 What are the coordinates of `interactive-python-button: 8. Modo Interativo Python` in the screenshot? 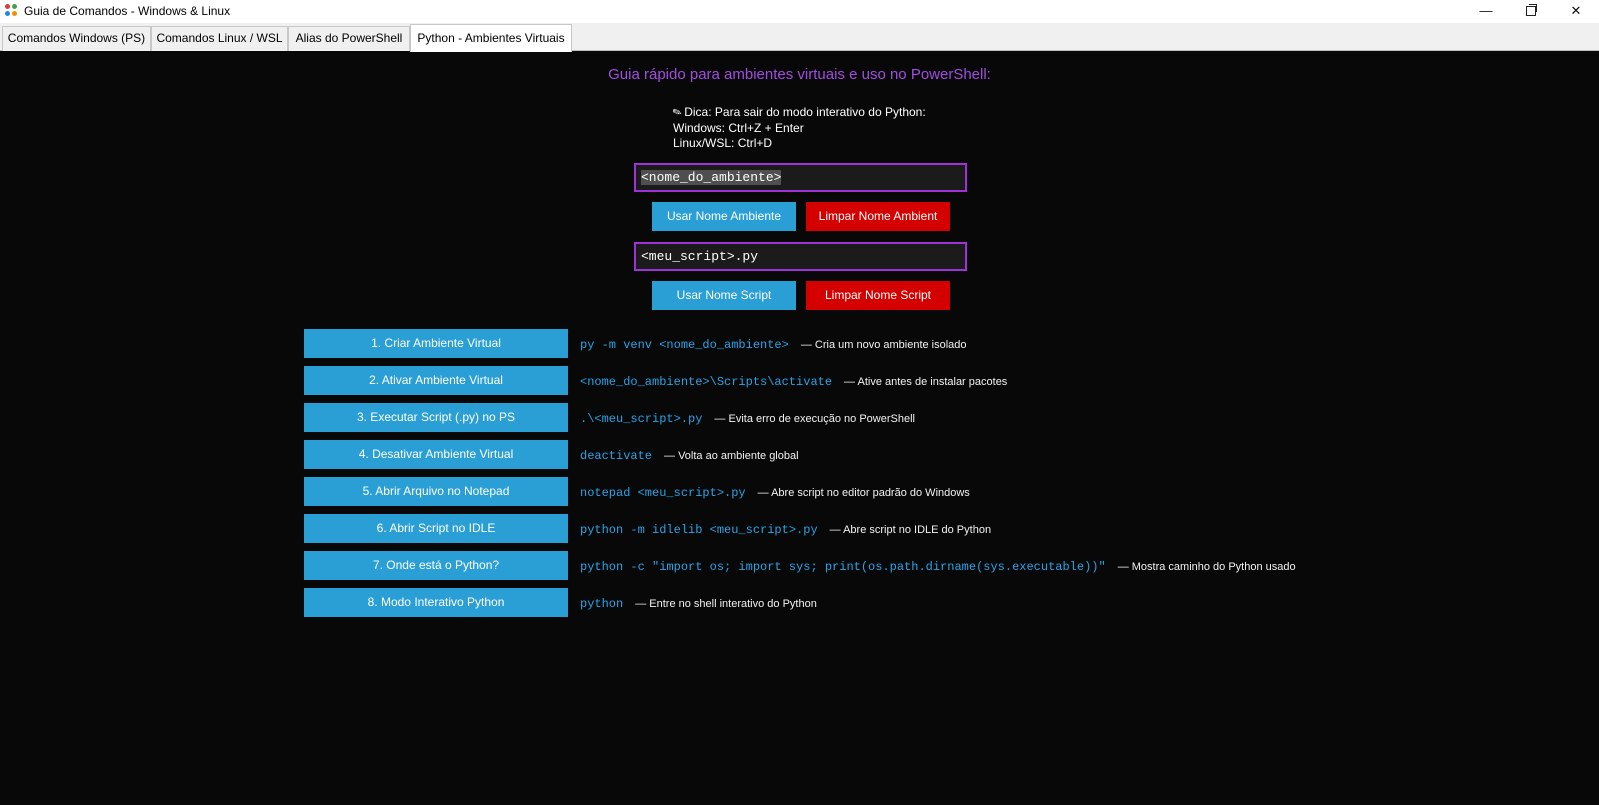 It's located at (436, 602).